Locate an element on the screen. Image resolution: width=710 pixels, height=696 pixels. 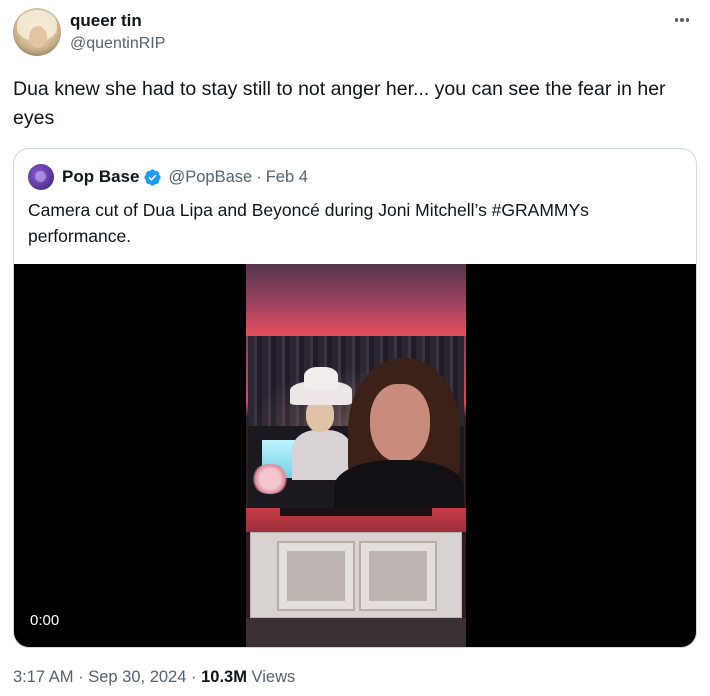
tv-stand is located at coordinates (356, 512).